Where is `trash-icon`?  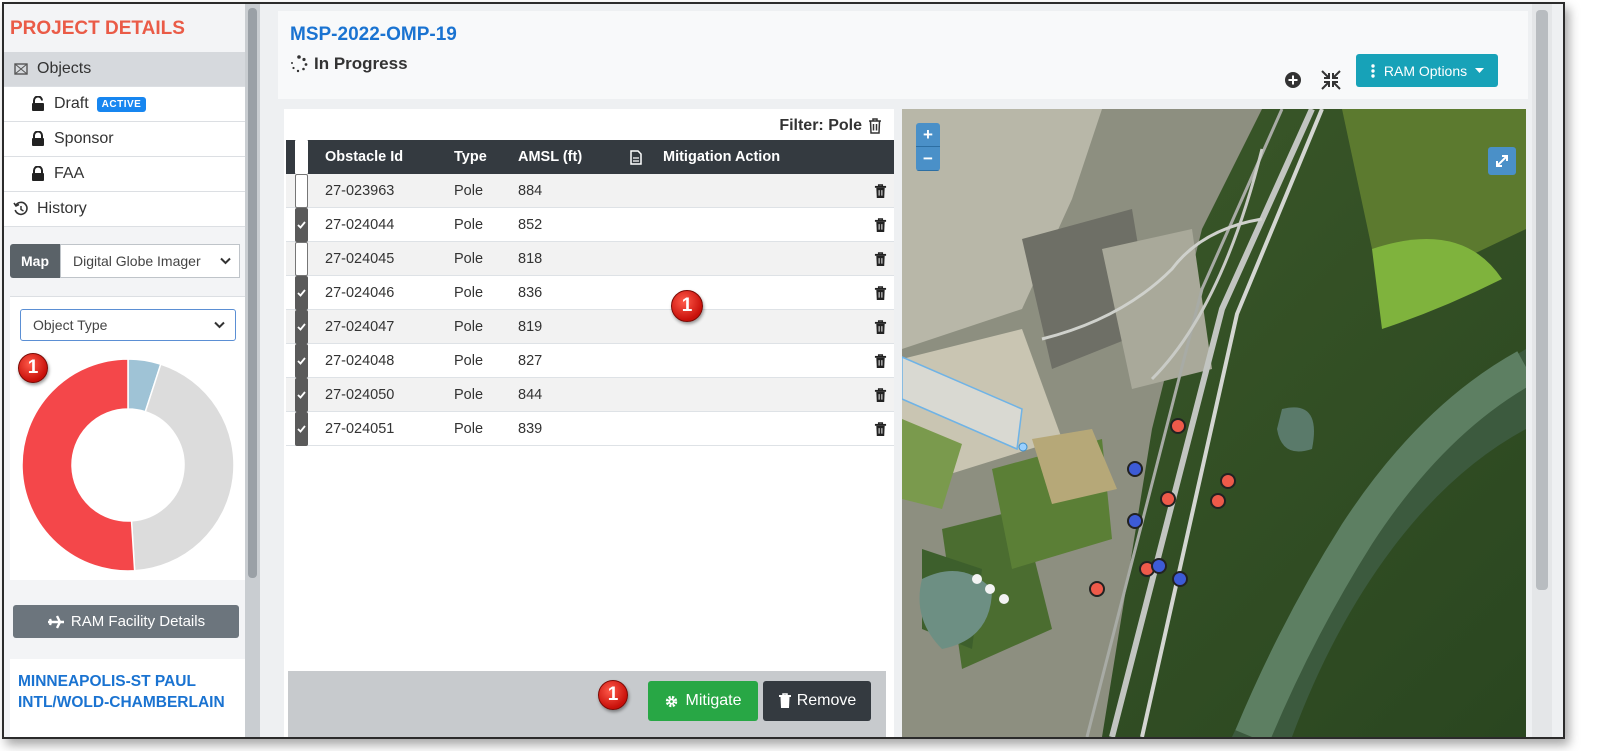
trash-icon is located at coordinates (784, 700).